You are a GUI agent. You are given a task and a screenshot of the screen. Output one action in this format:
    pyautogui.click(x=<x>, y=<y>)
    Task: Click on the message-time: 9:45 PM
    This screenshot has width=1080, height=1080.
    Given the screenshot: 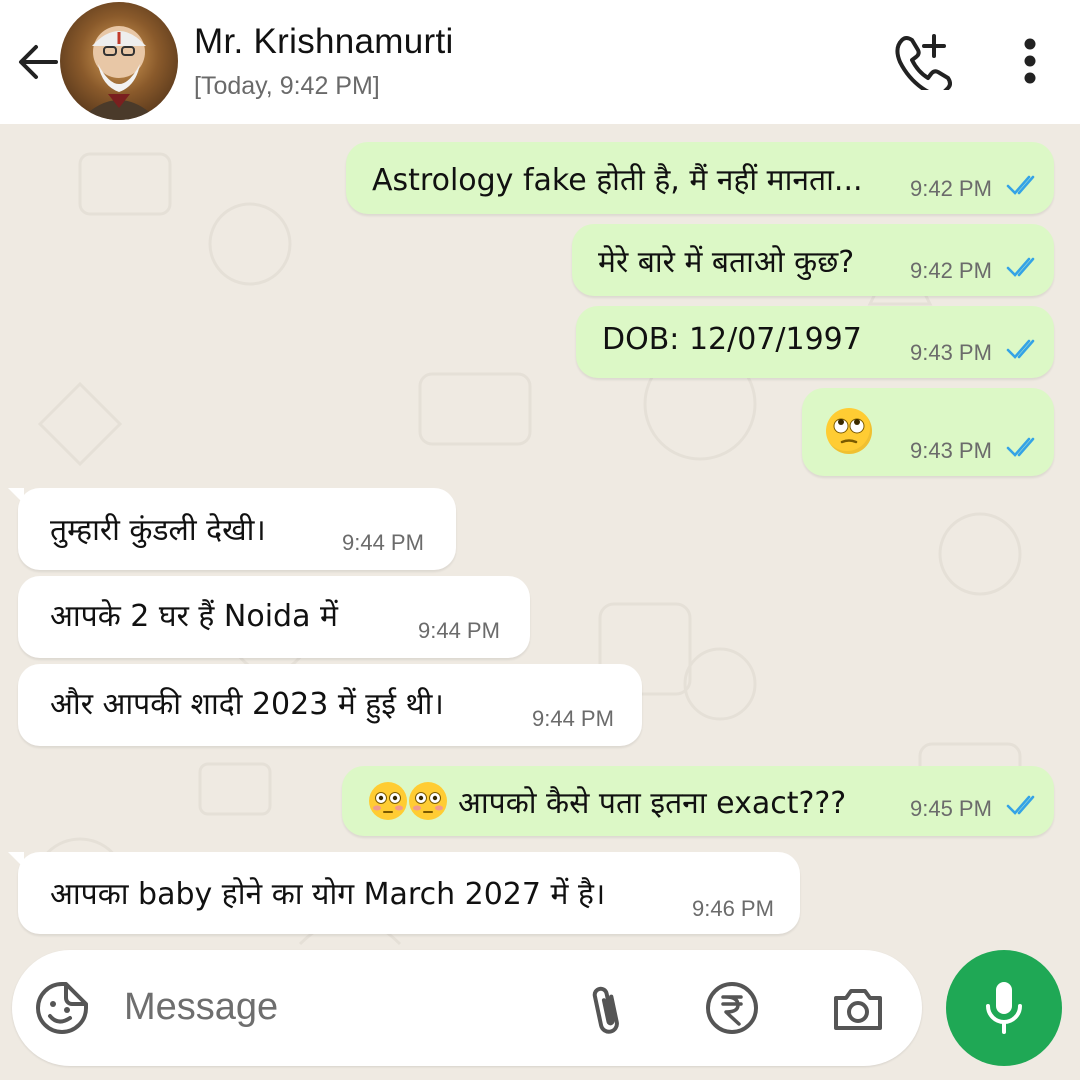 What is the action you would take?
    pyautogui.click(x=951, y=808)
    